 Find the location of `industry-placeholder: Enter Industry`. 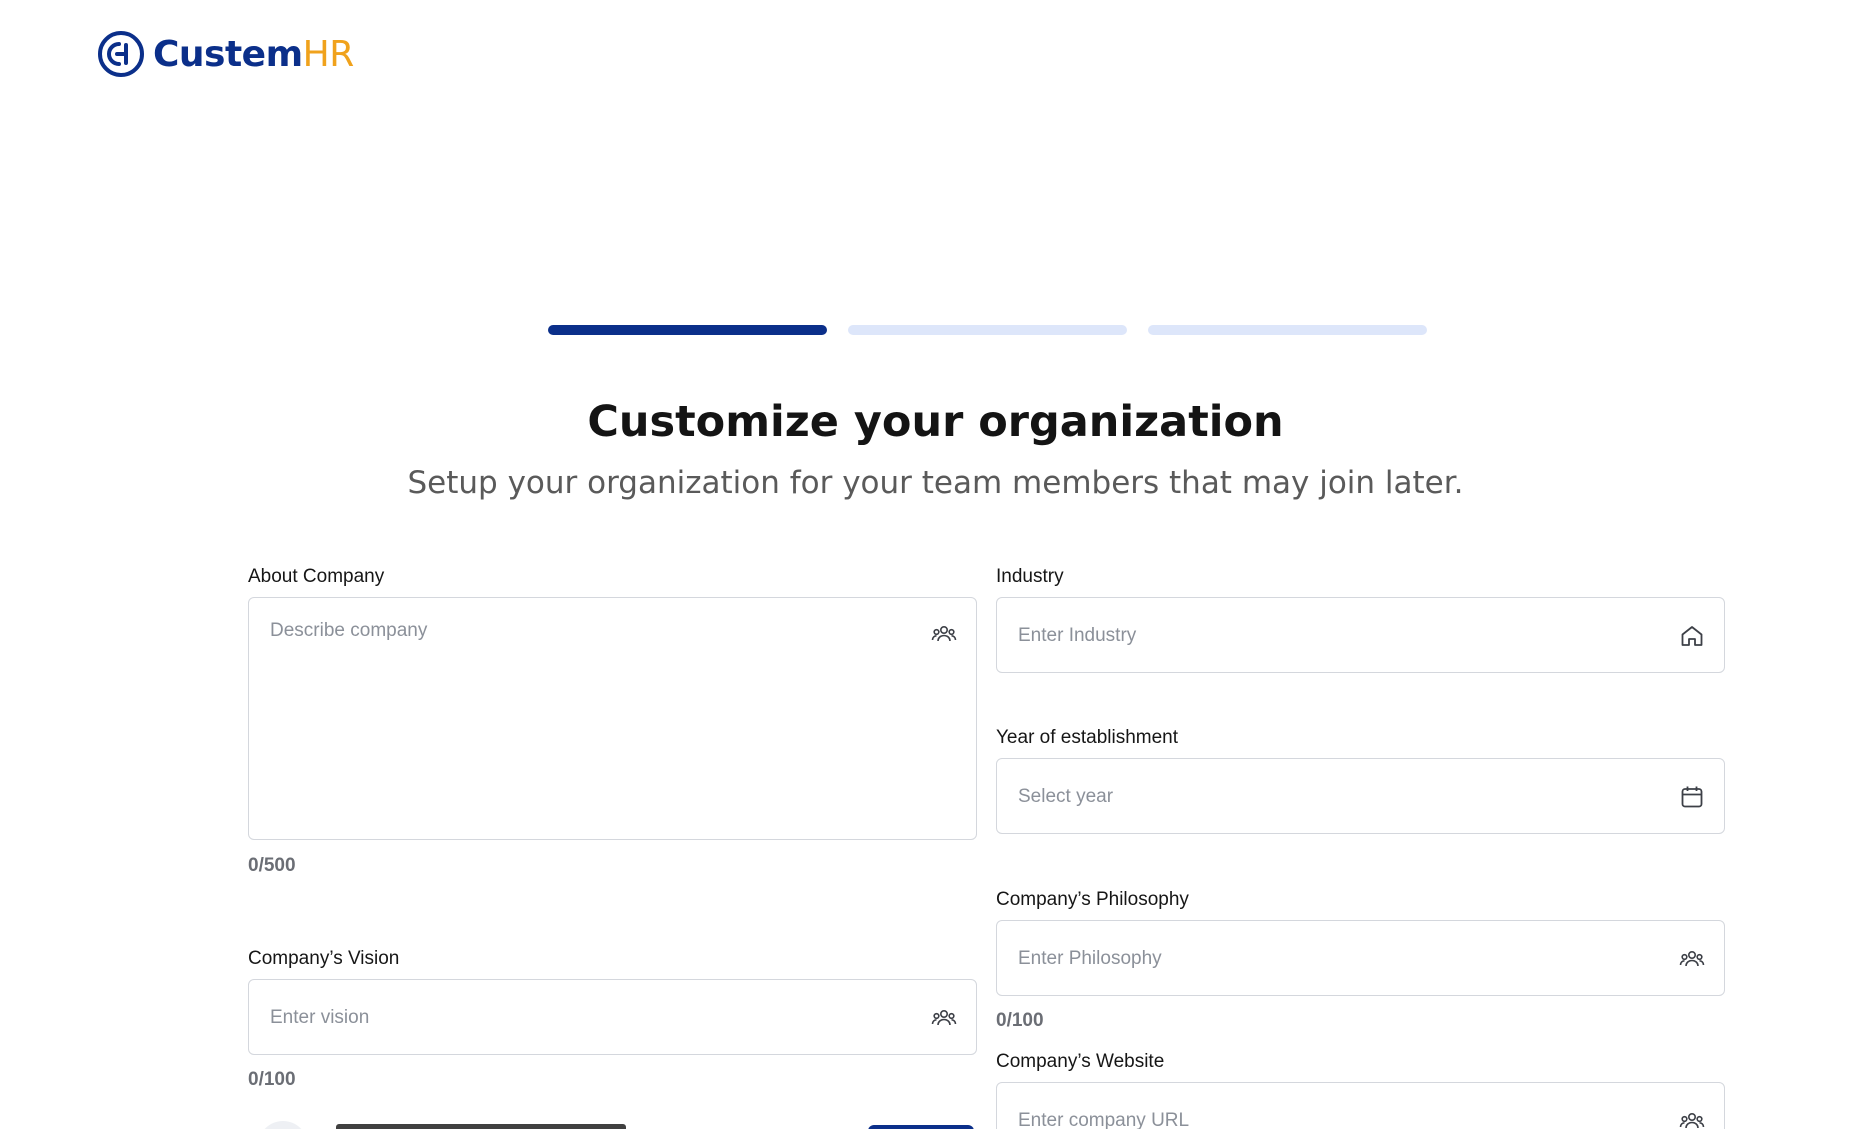

industry-placeholder: Enter Industry is located at coordinates (1077, 635).